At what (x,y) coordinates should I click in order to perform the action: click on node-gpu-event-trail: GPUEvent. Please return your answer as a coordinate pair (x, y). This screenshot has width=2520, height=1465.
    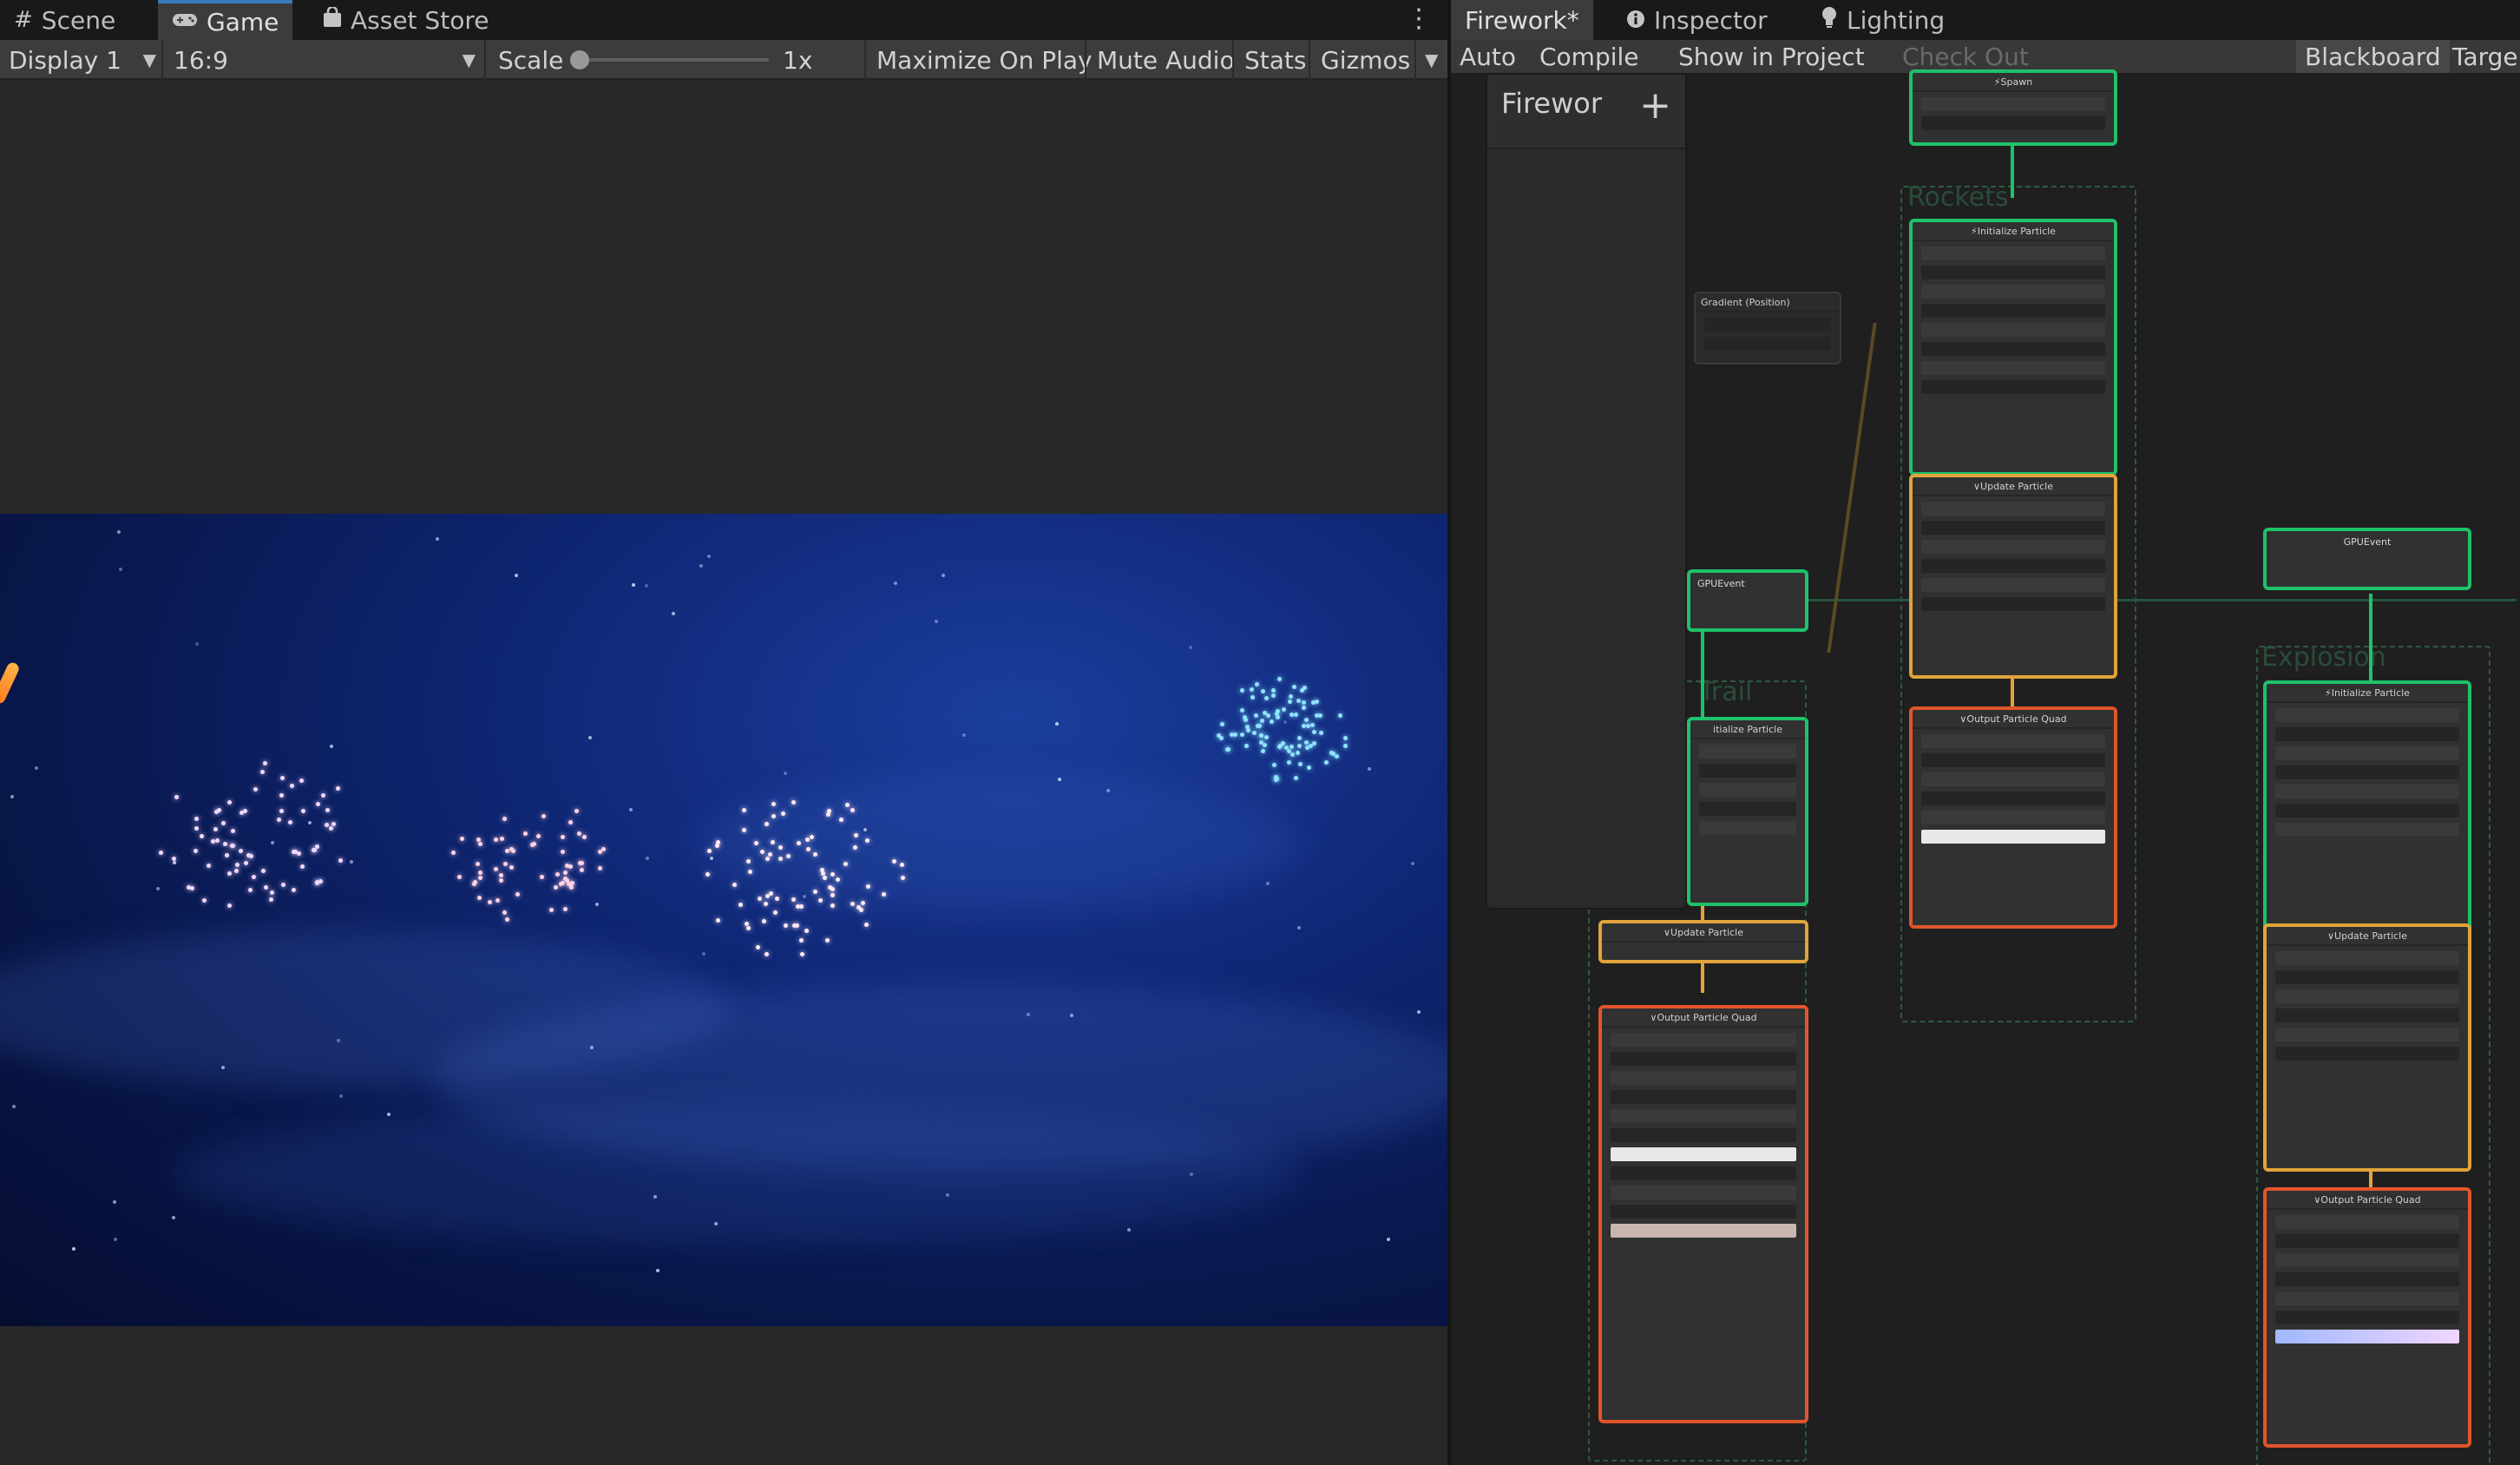
    Looking at the image, I should click on (1747, 600).